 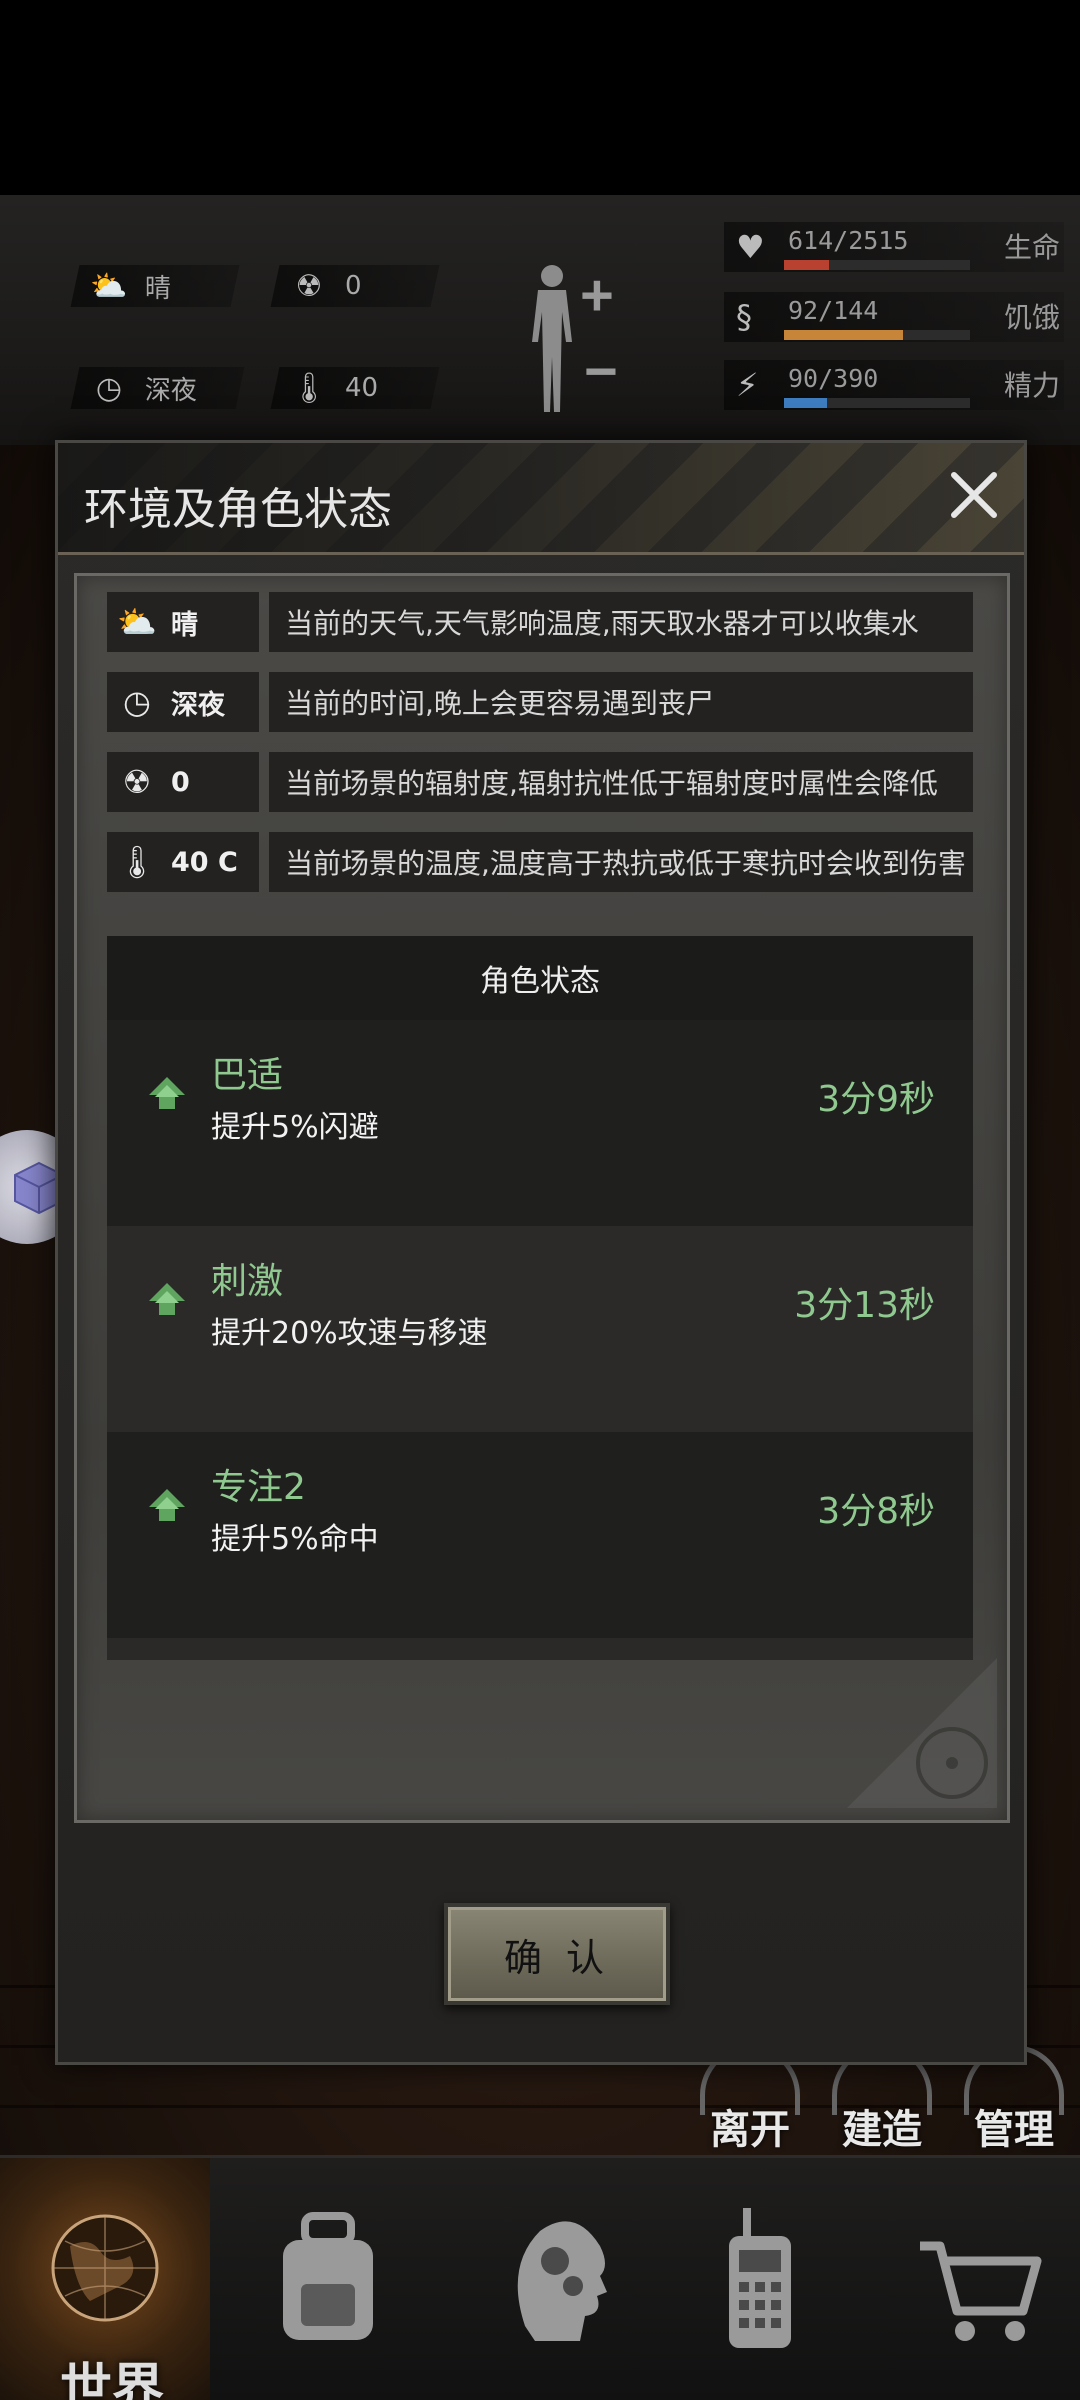 I want to click on close-icon, so click(x=974, y=495).